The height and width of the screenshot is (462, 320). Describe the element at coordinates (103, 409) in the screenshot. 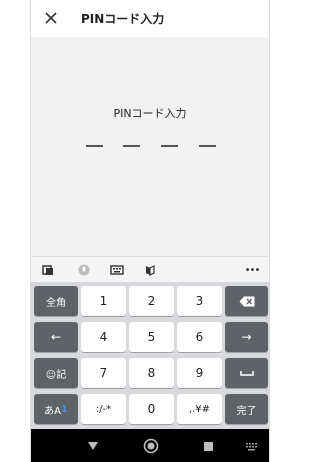

I see `symbol-key: :/-*` at that location.